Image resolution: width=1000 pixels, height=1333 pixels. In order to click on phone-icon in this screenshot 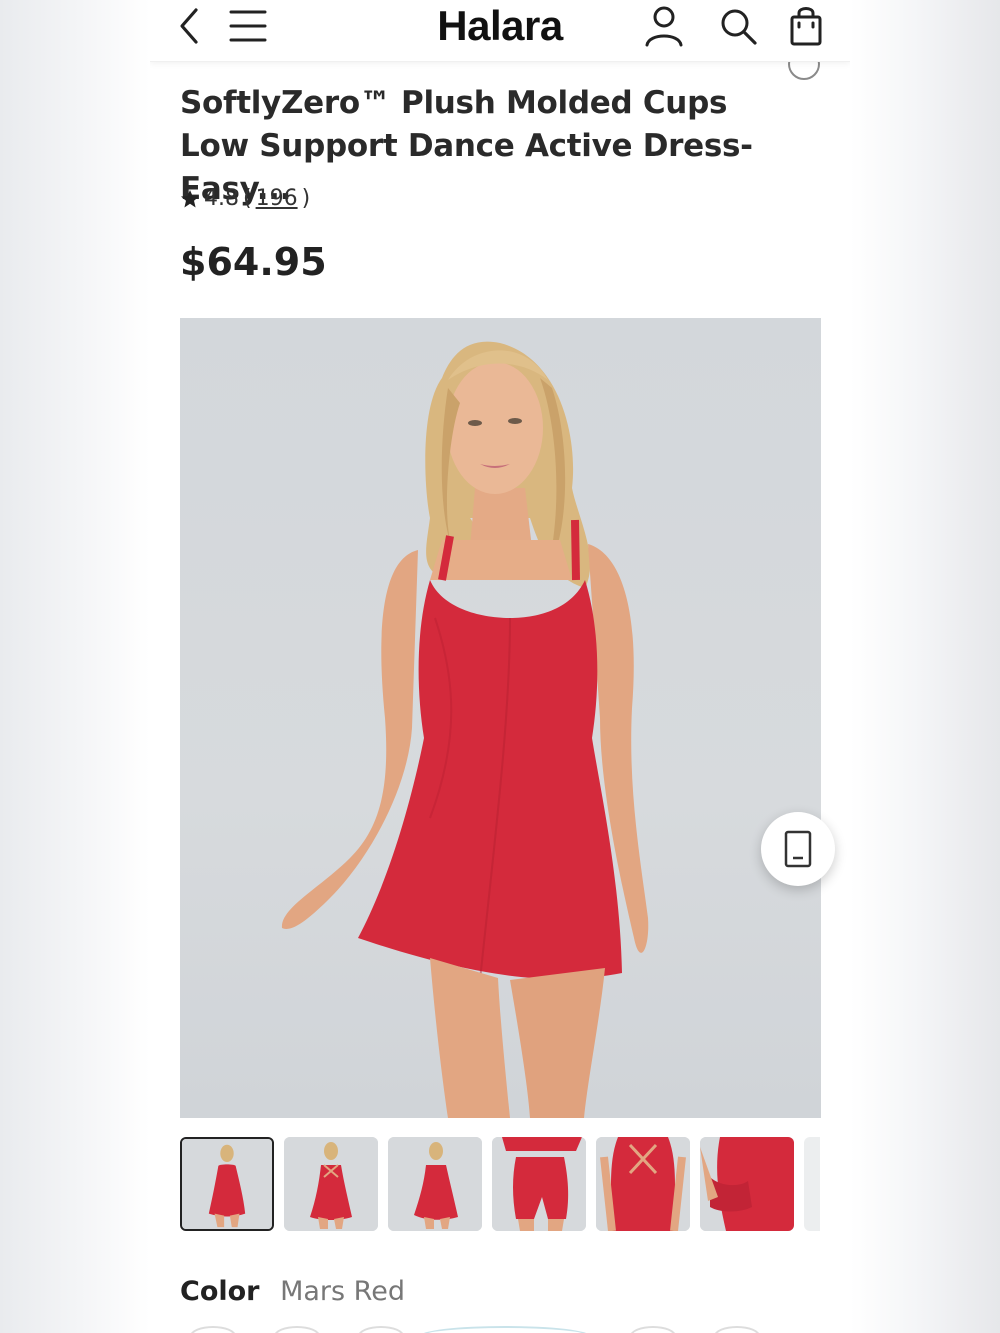, I will do `click(798, 849)`.